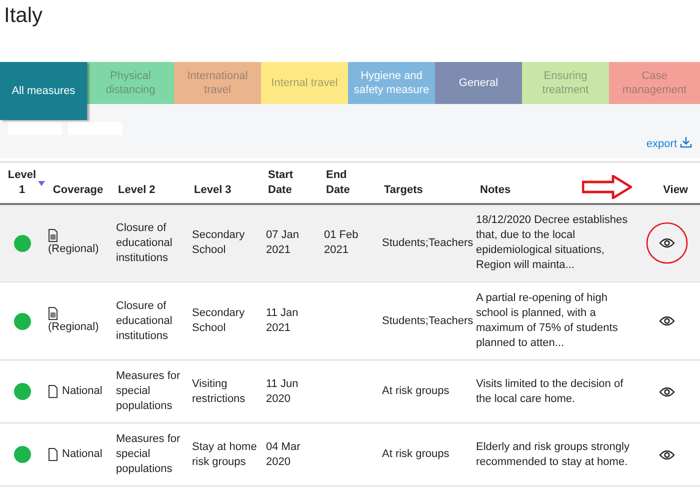  What do you see at coordinates (341, 183) in the screenshot?
I see `column-header: End Date` at bounding box center [341, 183].